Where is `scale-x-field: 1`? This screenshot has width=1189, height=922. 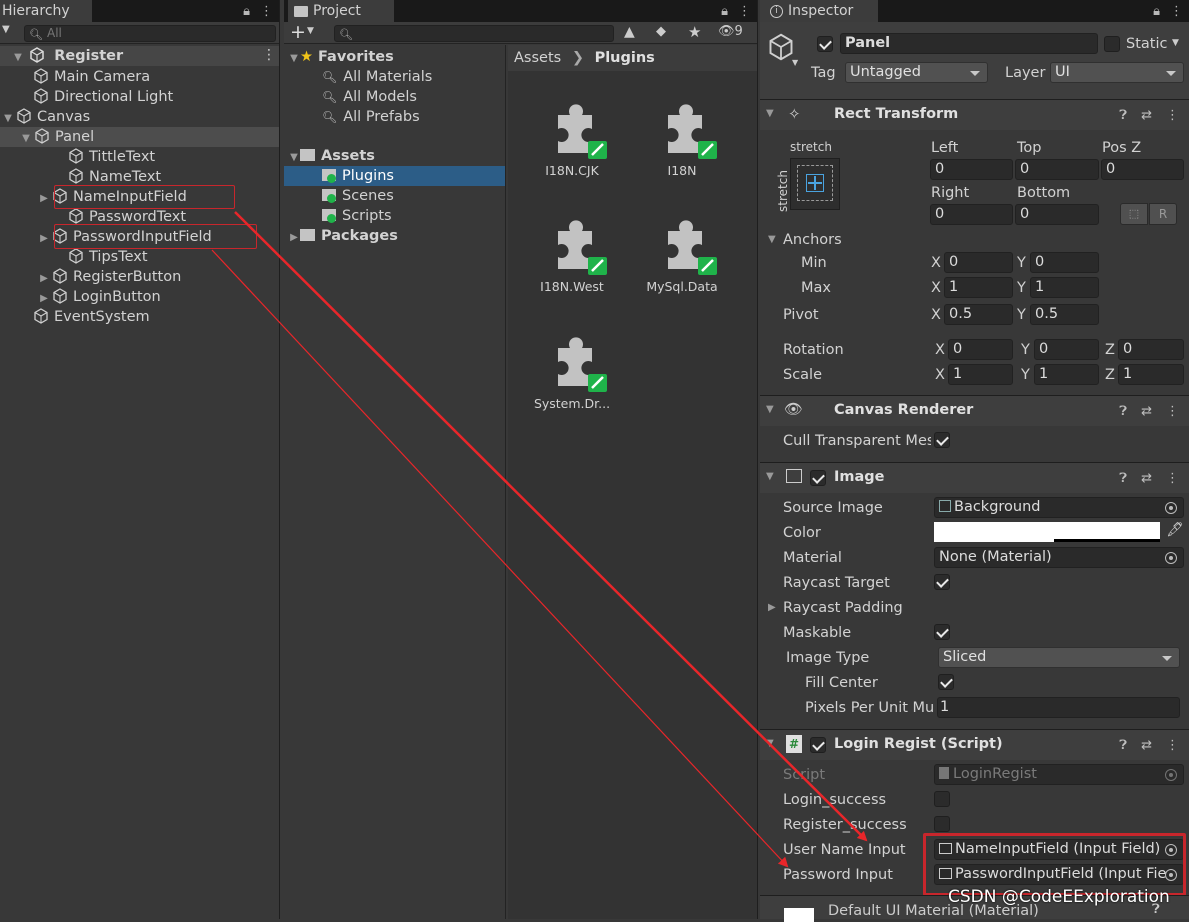 scale-x-field: 1 is located at coordinates (980, 374).